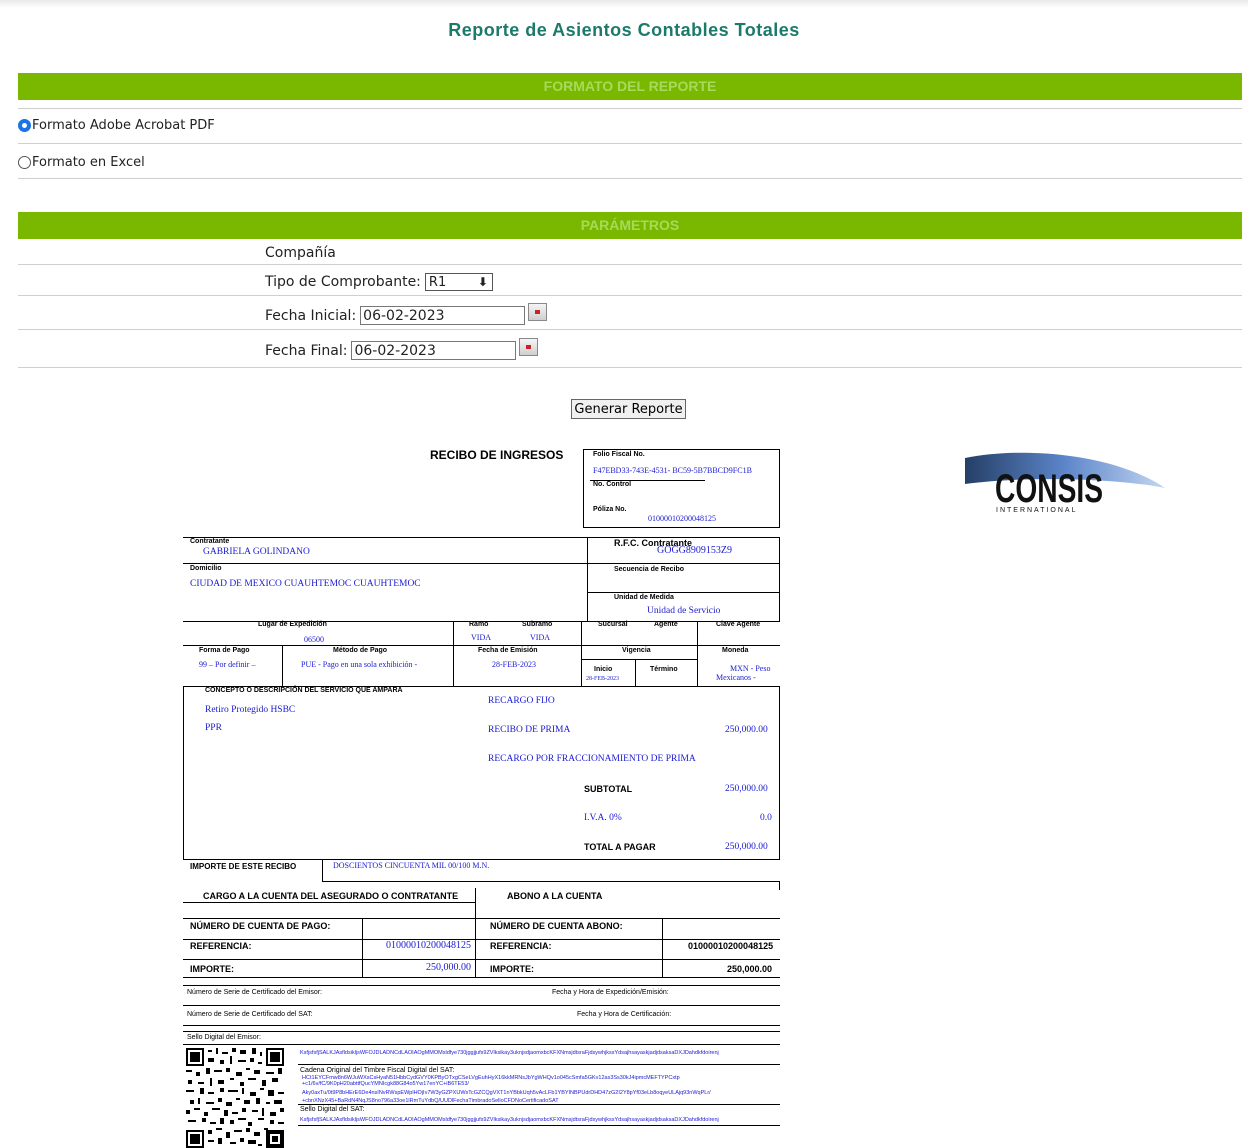 The width and height of the screenshot is (1248, 1148). I want to click on num-cuenta-pago-label: NÚMERO DE CUENTA DE PAGO:, so click(260, 926).